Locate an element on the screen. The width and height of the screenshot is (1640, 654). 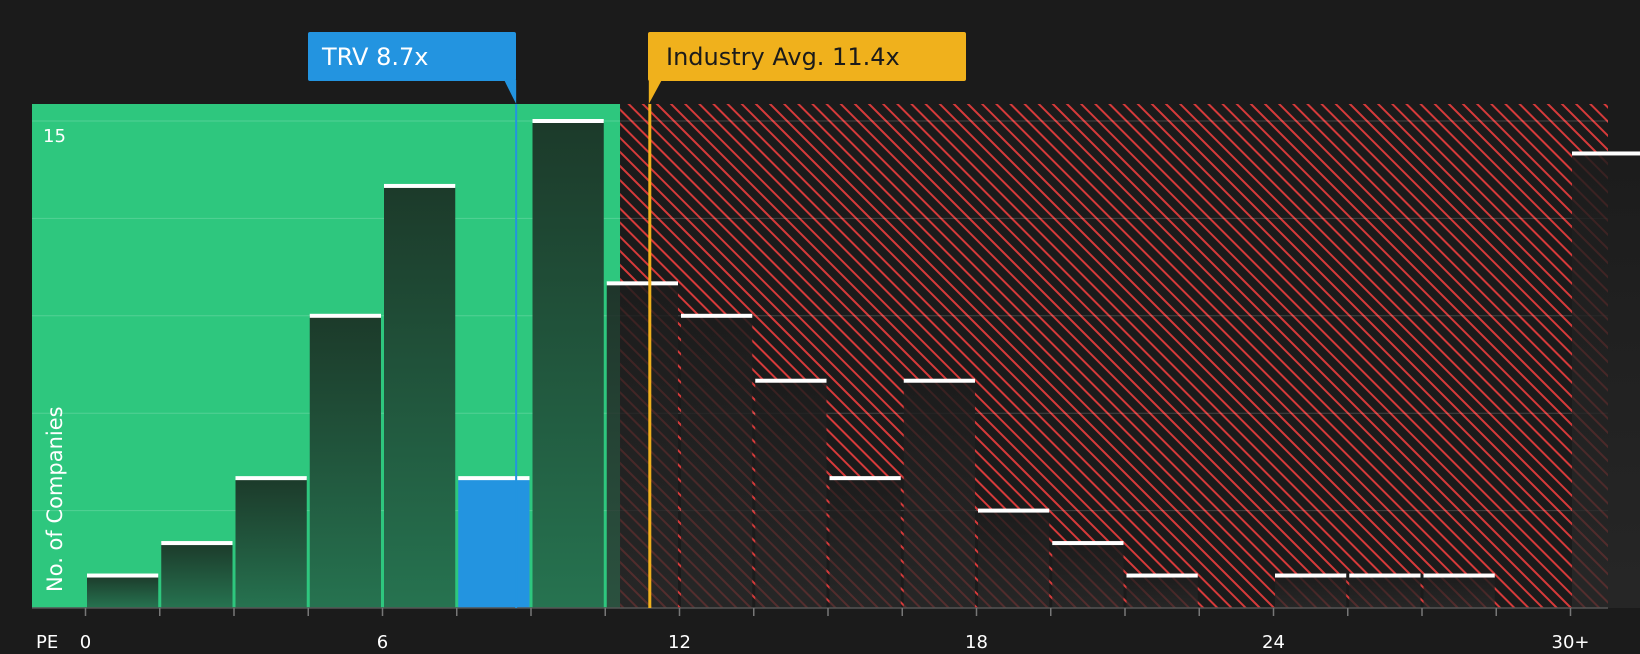
industry-marker-pointer is located at coordinates (655, 92).